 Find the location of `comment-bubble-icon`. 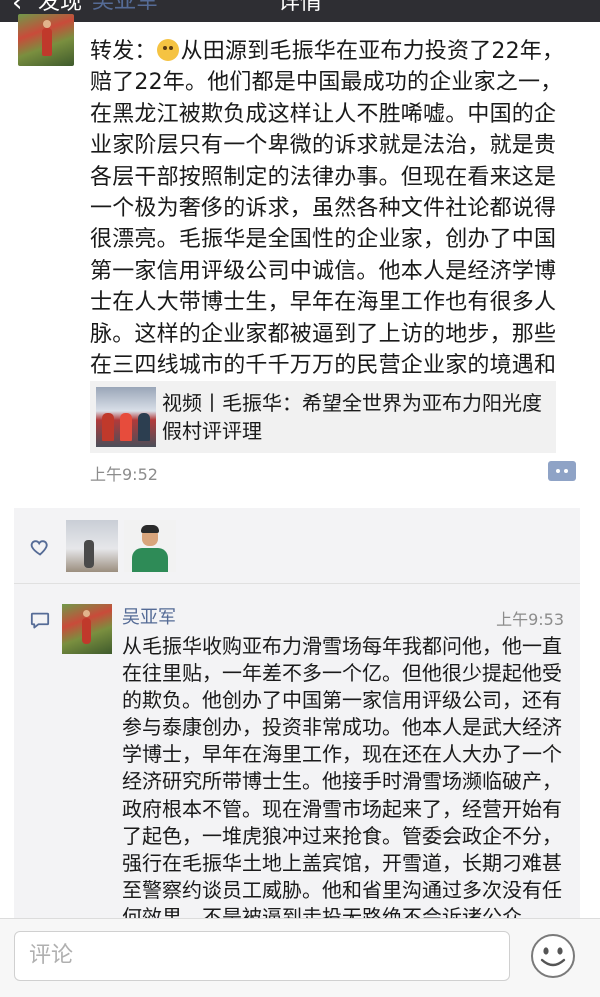

comment-bubble-icon is located at coordinates (40, 620).